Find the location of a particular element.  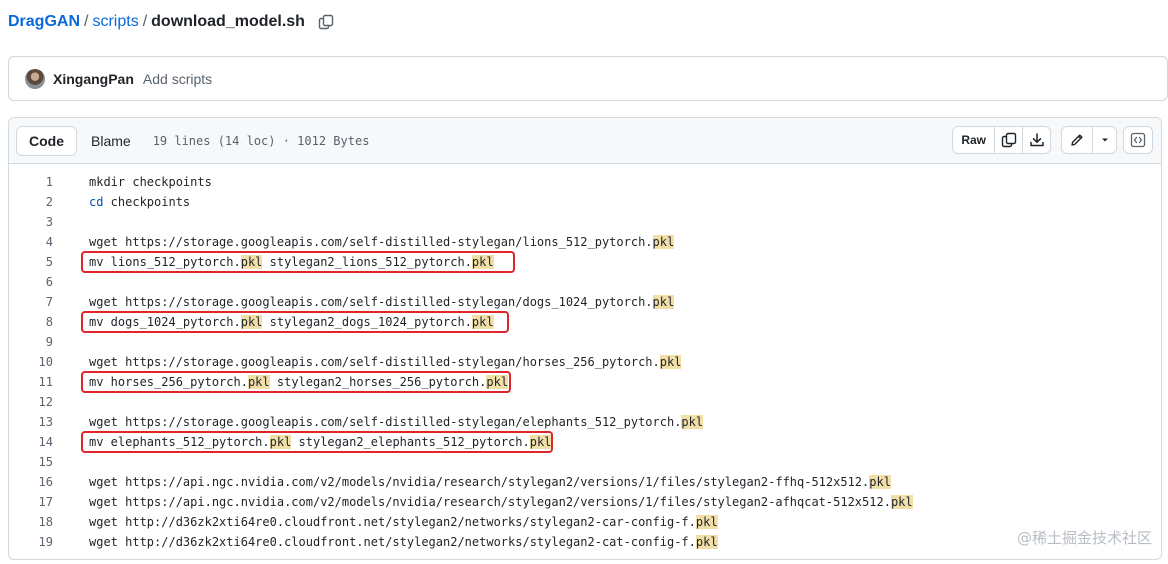

line-number: 19 is located at coordinates (31, 542).